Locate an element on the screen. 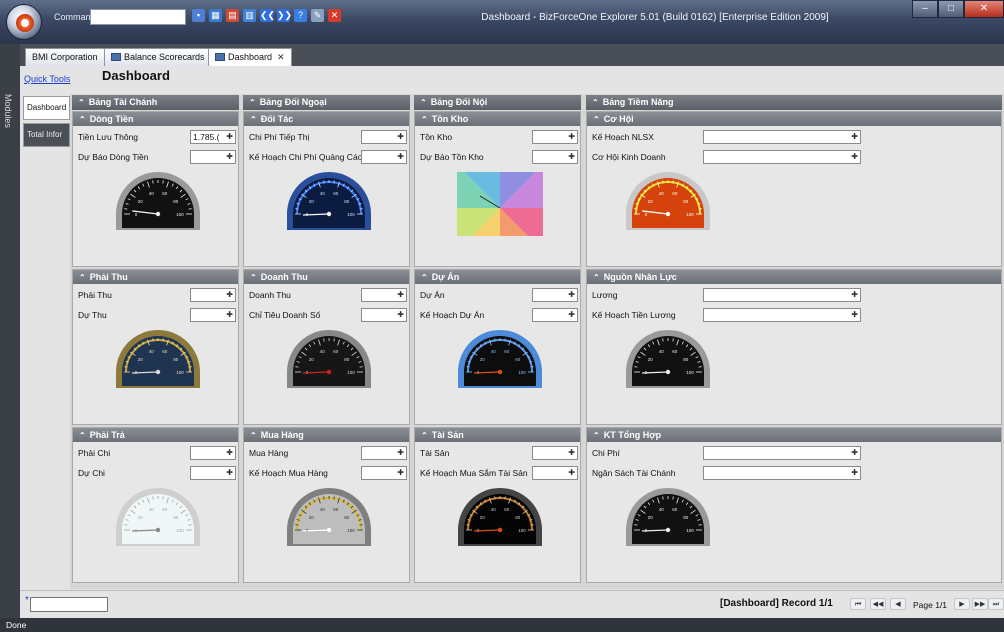 The width and height of the screenshot is (1004, 632). close-window-button: ✕ is located at coordinates (984, 9).